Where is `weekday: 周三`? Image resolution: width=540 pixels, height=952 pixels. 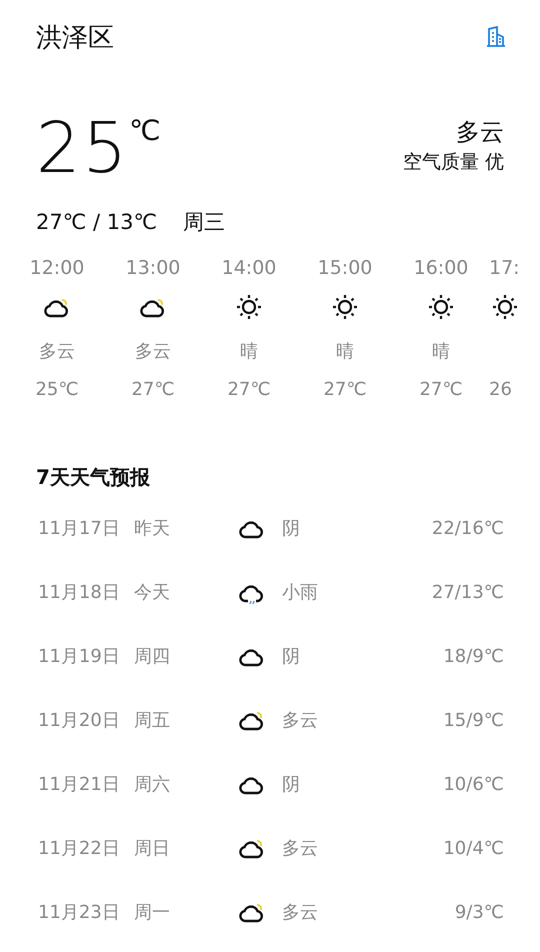
weekday: 周三 is located at coordinates (204, 222).